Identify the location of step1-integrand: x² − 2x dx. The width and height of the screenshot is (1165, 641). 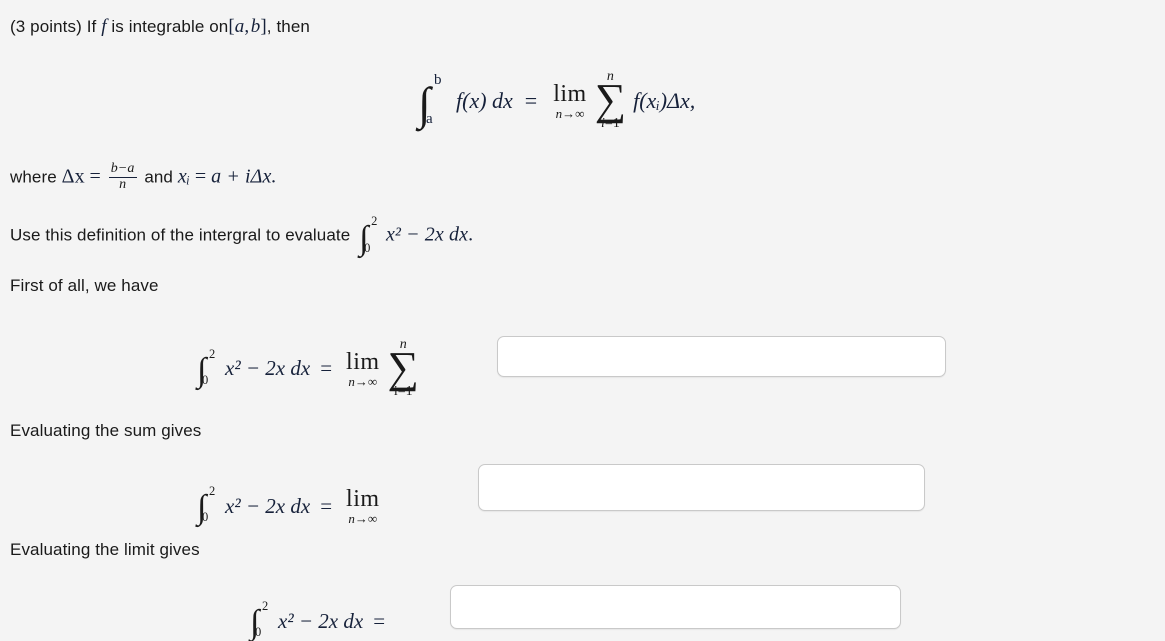
(268, 368).